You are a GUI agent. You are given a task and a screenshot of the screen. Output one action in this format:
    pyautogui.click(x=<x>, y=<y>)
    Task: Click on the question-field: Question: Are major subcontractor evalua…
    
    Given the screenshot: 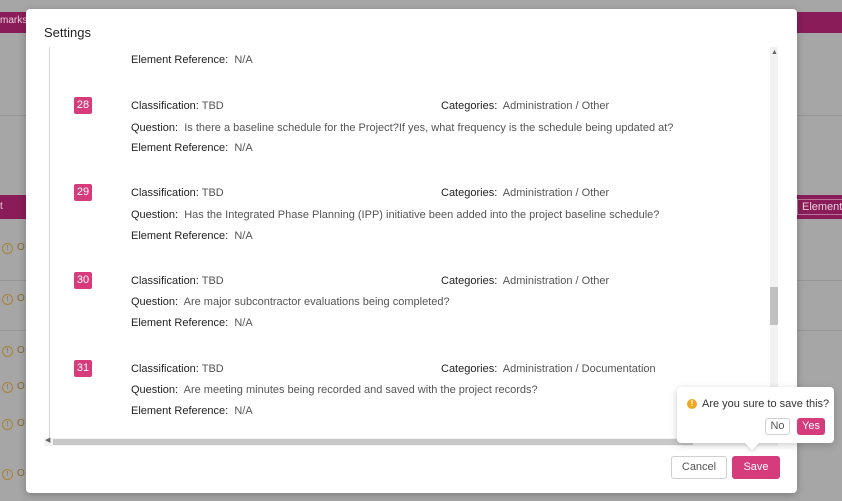 What is the action you would take?
    pyautogui.click(x=290, y=302)
    